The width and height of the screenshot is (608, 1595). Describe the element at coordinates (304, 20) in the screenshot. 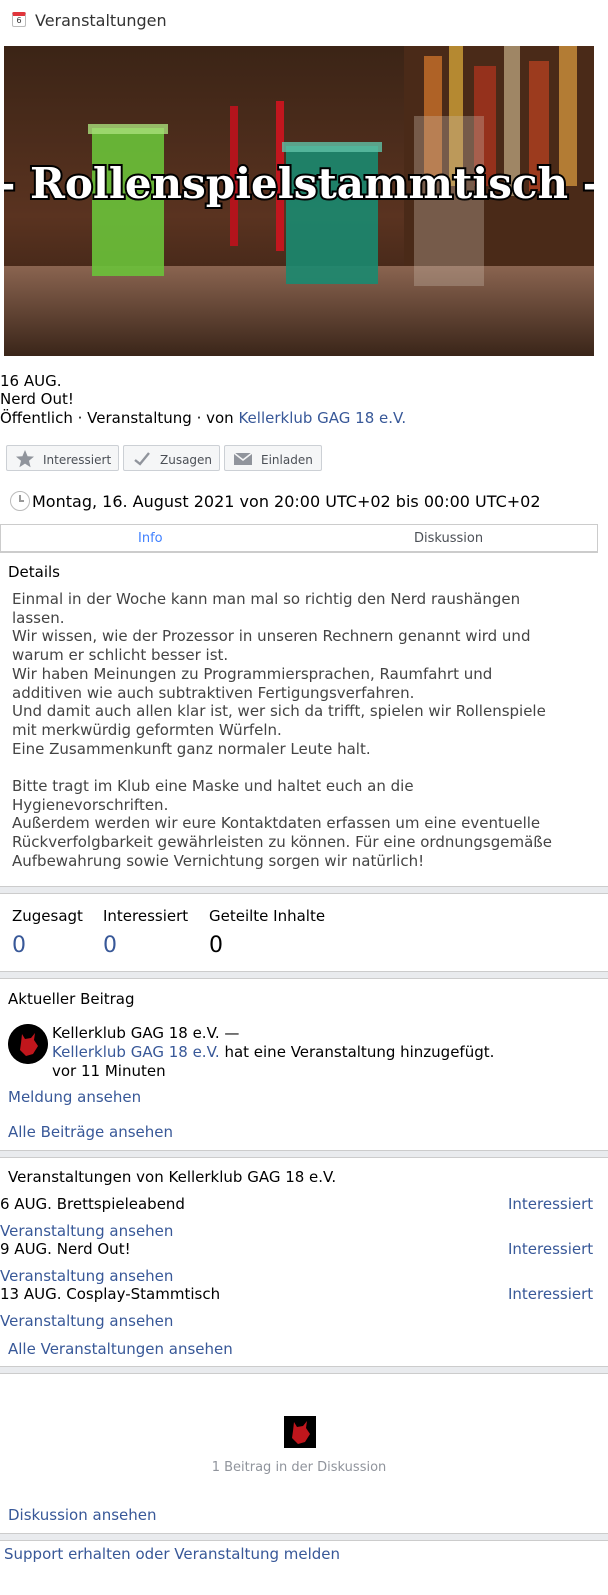

I see `page-header: 6 Veranstaltungen` at that location.